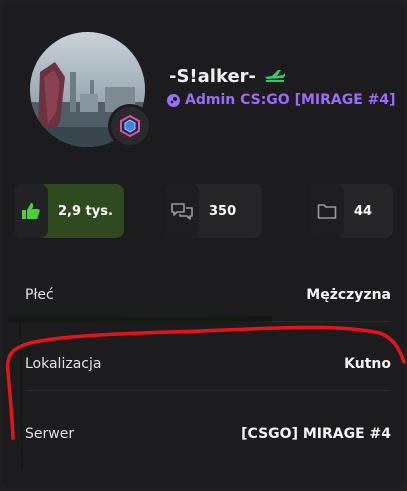  I want to click on reactions-stat: 2,9 tys., so click(69, 211).